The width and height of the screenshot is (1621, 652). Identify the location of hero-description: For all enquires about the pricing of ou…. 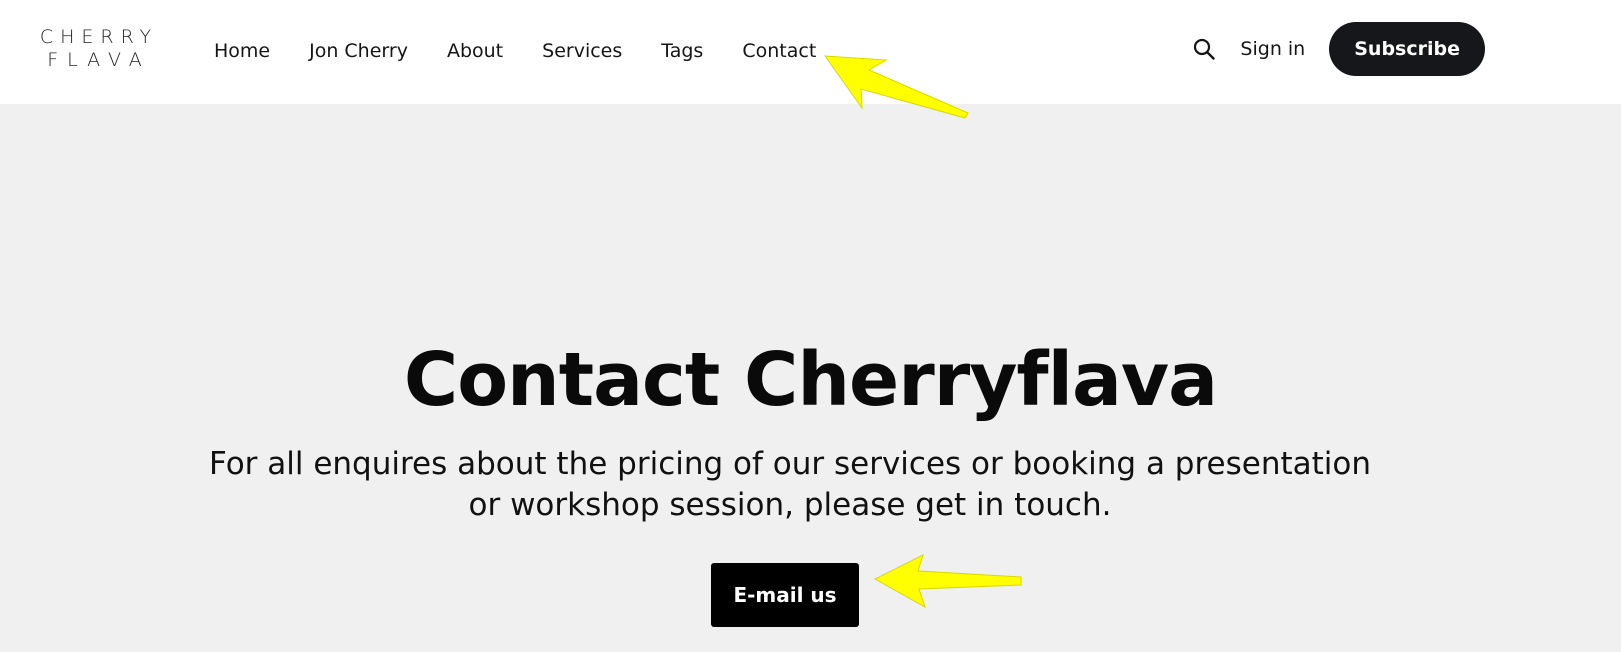
(790, 484).